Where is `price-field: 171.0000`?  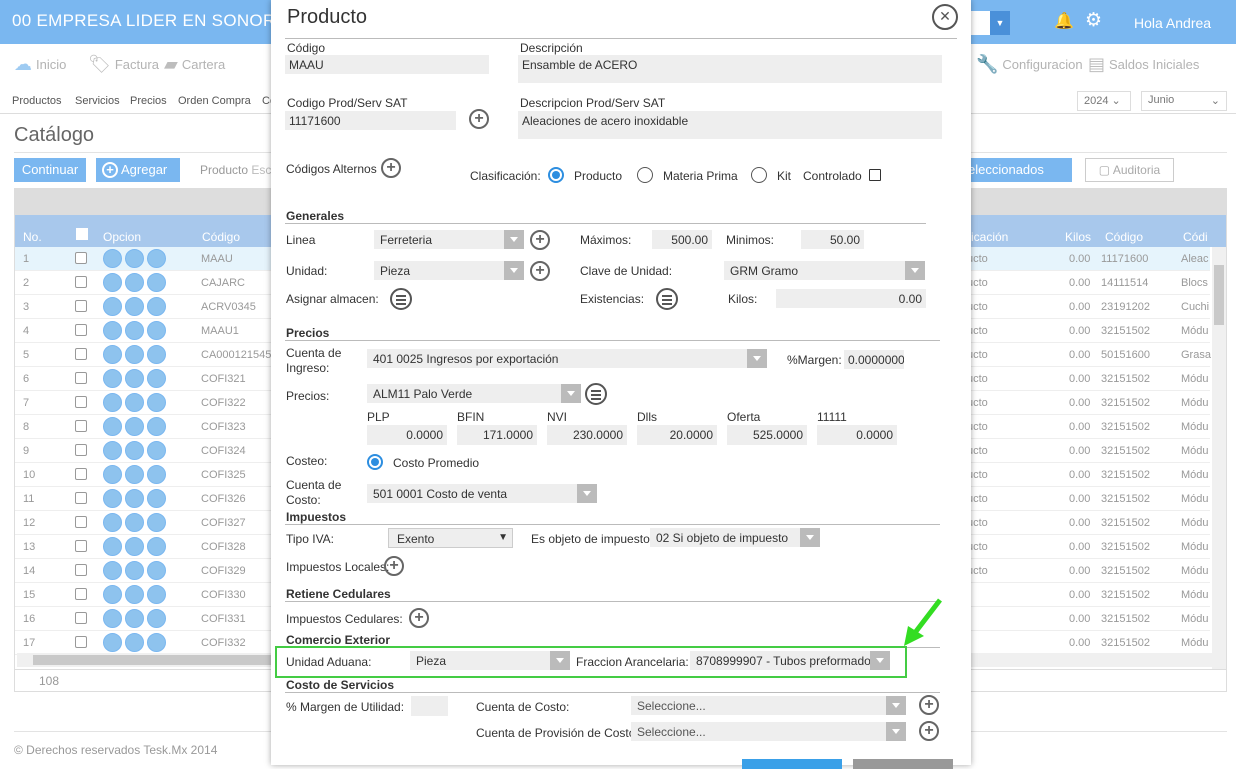 price-field: 171.0000 is located at coordinates (497, 435).